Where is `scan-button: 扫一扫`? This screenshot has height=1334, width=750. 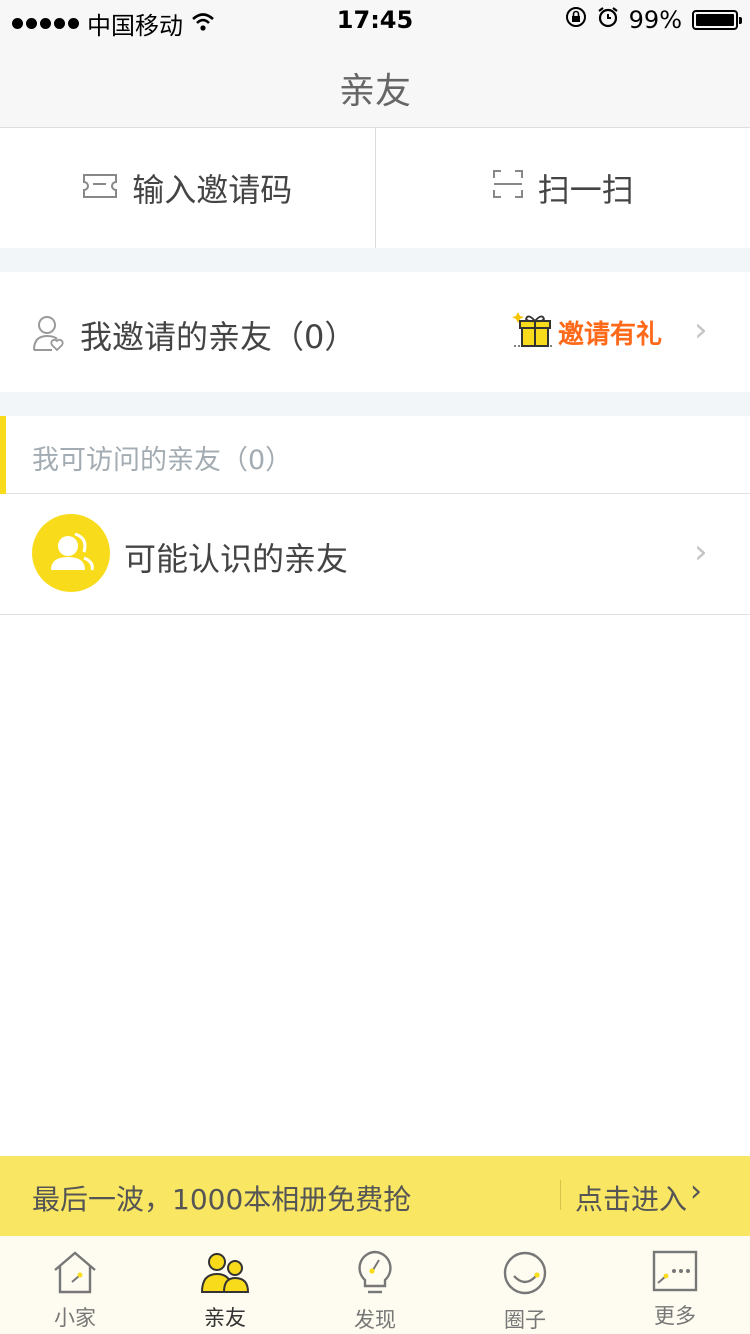 scan-button: 扫一扫 is located at coordinates (562, 188).